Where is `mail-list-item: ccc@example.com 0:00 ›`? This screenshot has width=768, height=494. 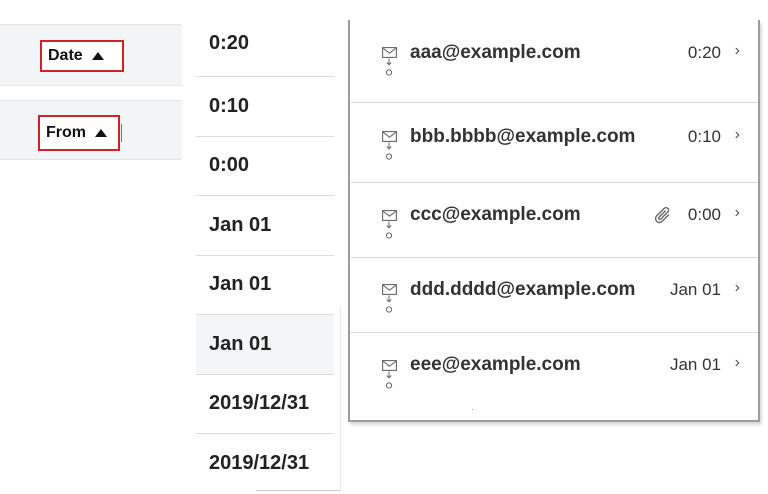 mail-list-item: ccc@example.com 0:00 › is located at coordinates (554, 220).